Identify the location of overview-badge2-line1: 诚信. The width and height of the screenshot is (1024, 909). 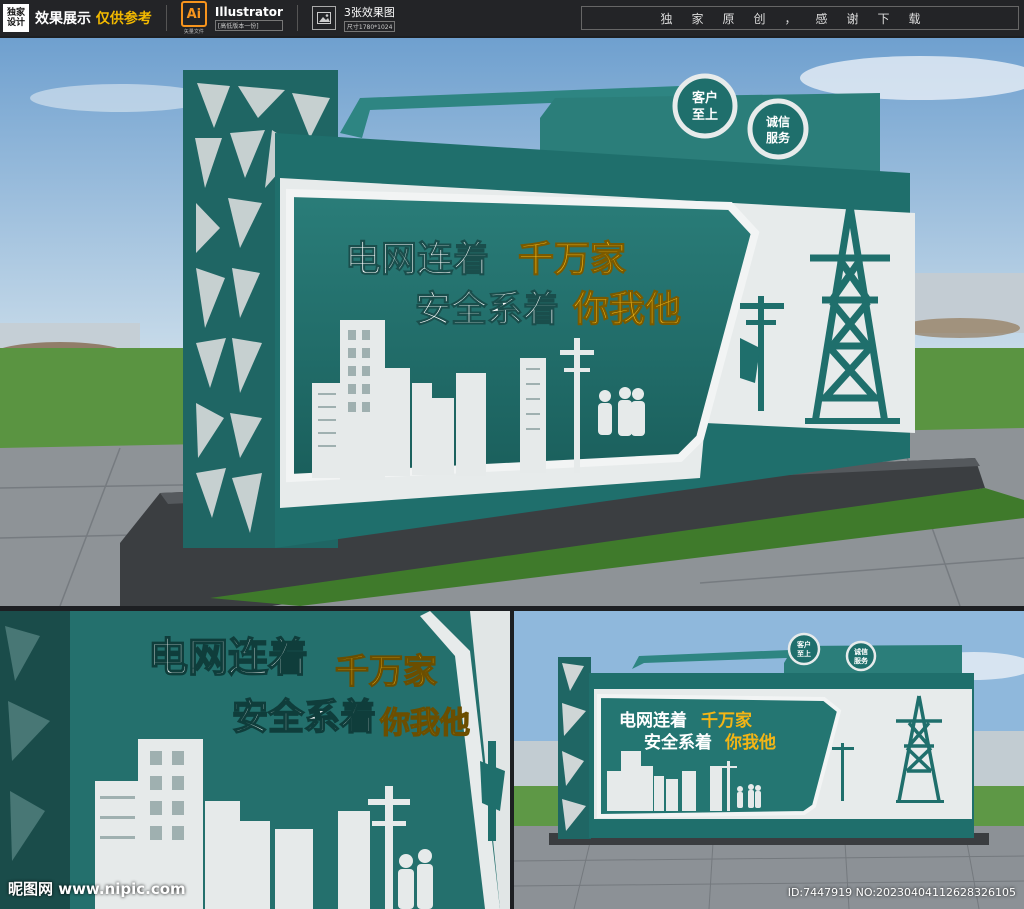
(861, 651).